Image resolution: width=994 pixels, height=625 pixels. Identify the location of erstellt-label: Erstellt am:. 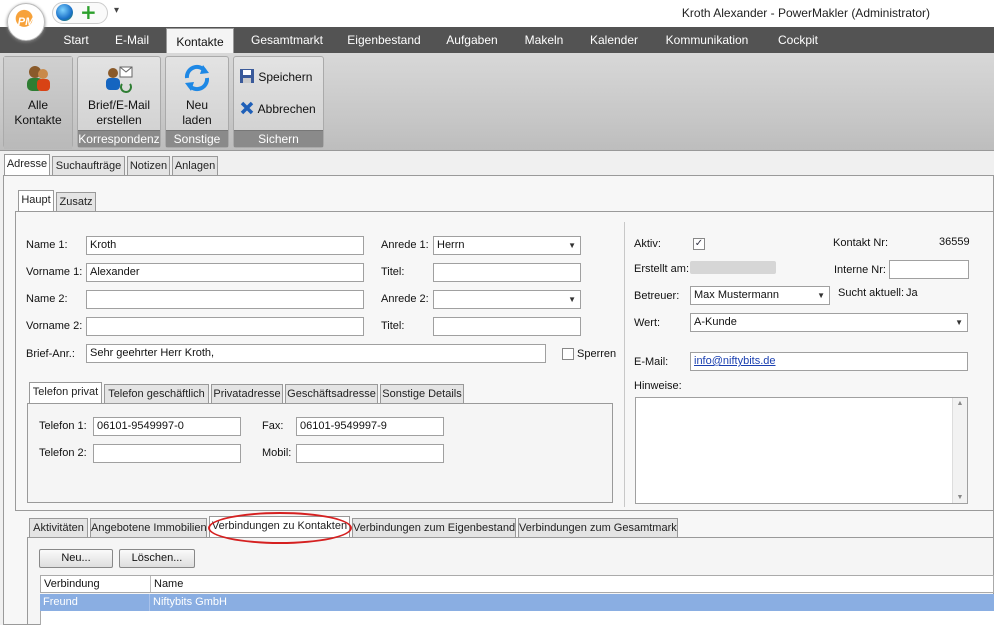
(662, 269).